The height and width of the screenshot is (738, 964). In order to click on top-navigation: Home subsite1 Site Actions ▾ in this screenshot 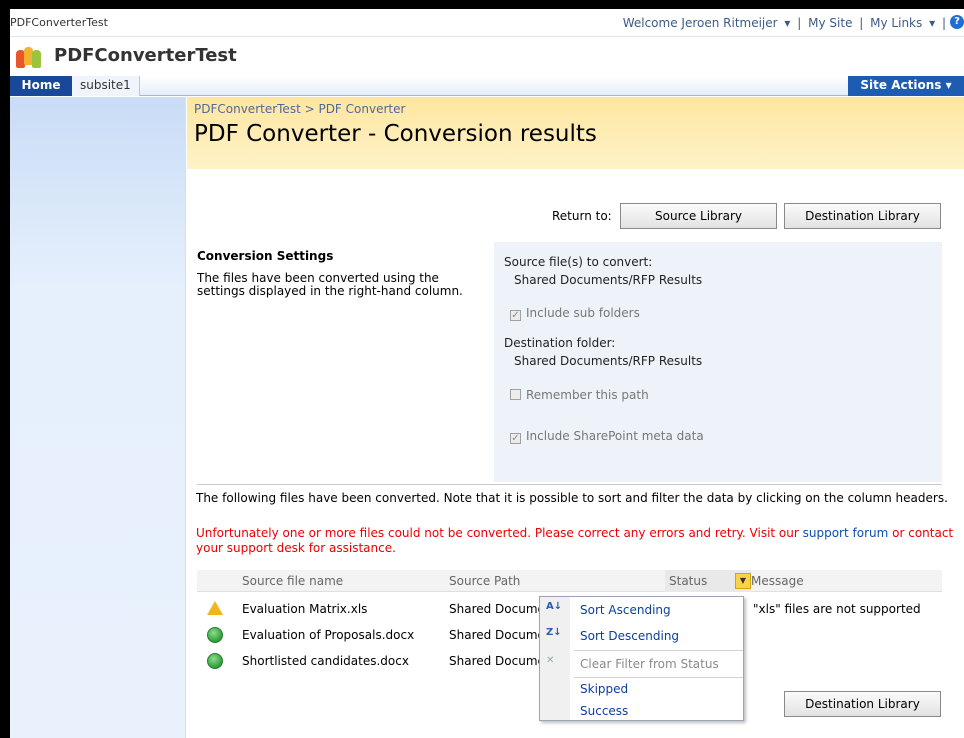, I will do `click(487, 86)`.